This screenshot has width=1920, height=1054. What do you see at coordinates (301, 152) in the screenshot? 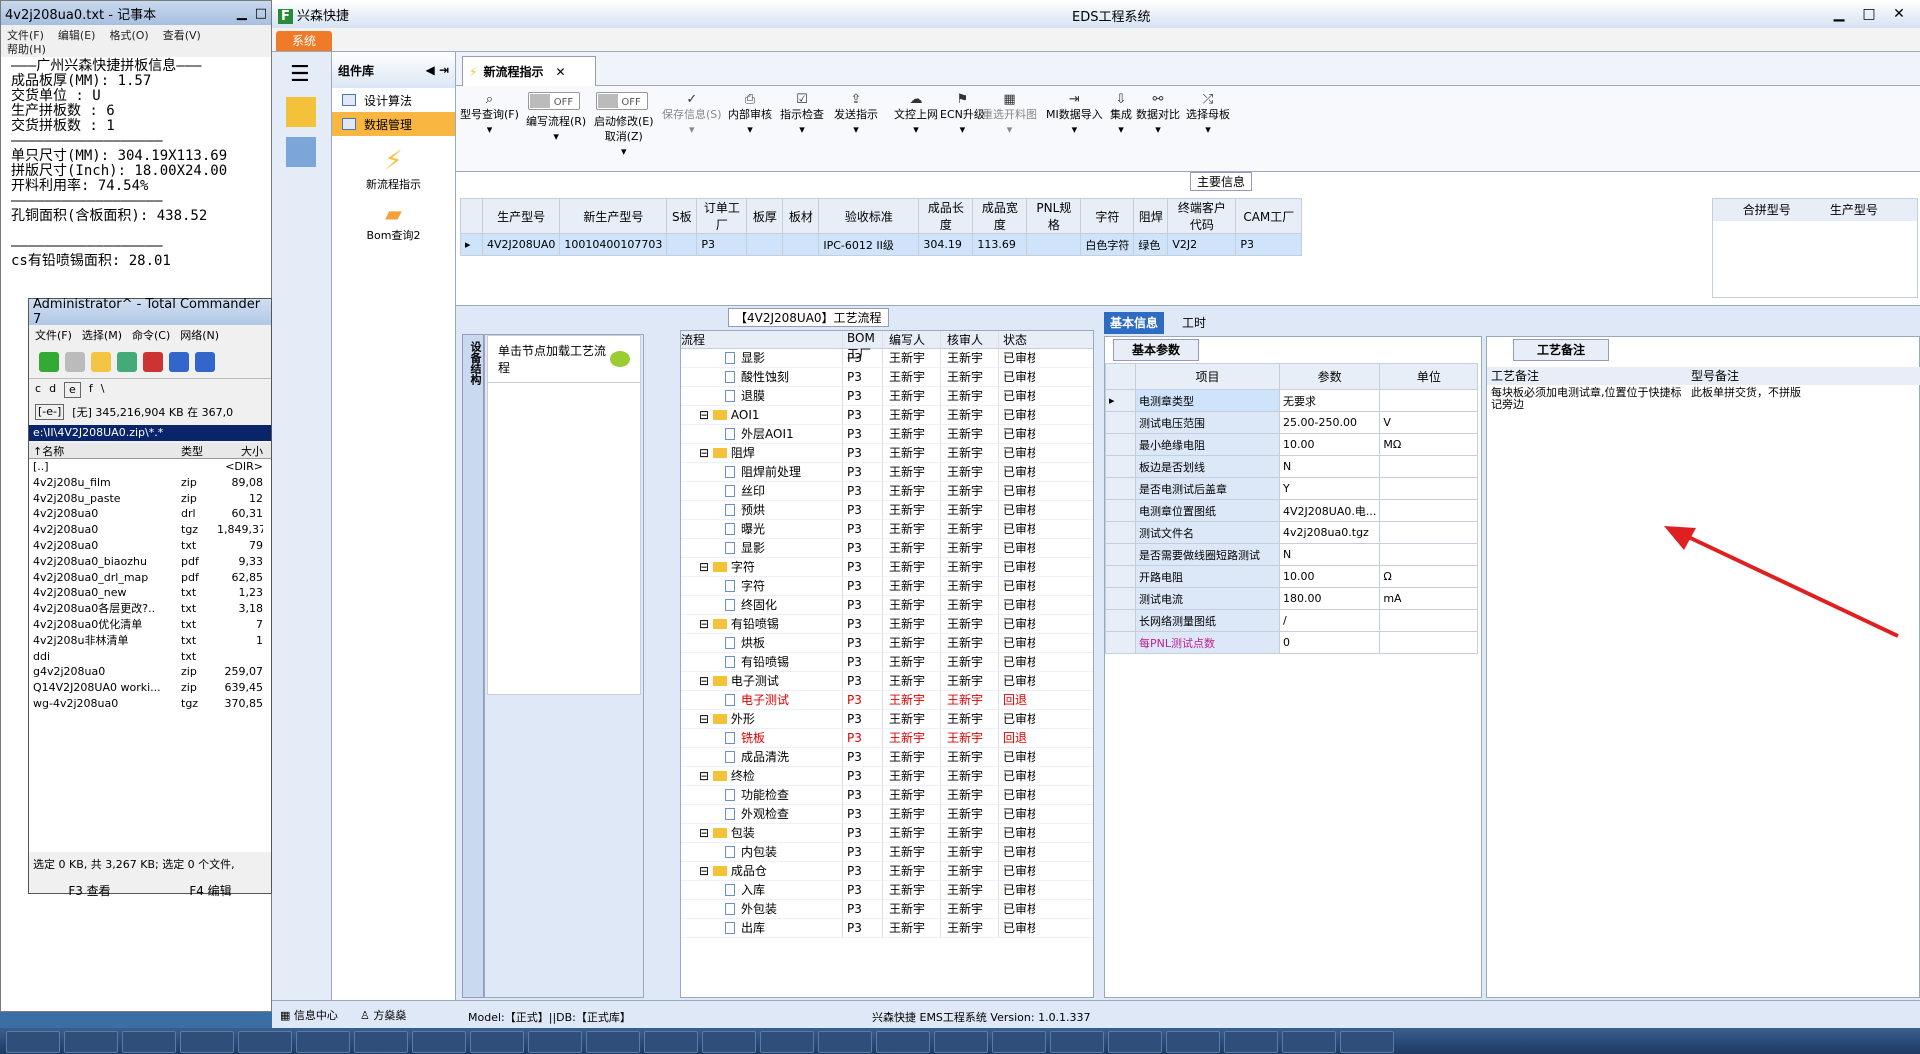
I see `calculator-icon` at bounding box center [301, 152].